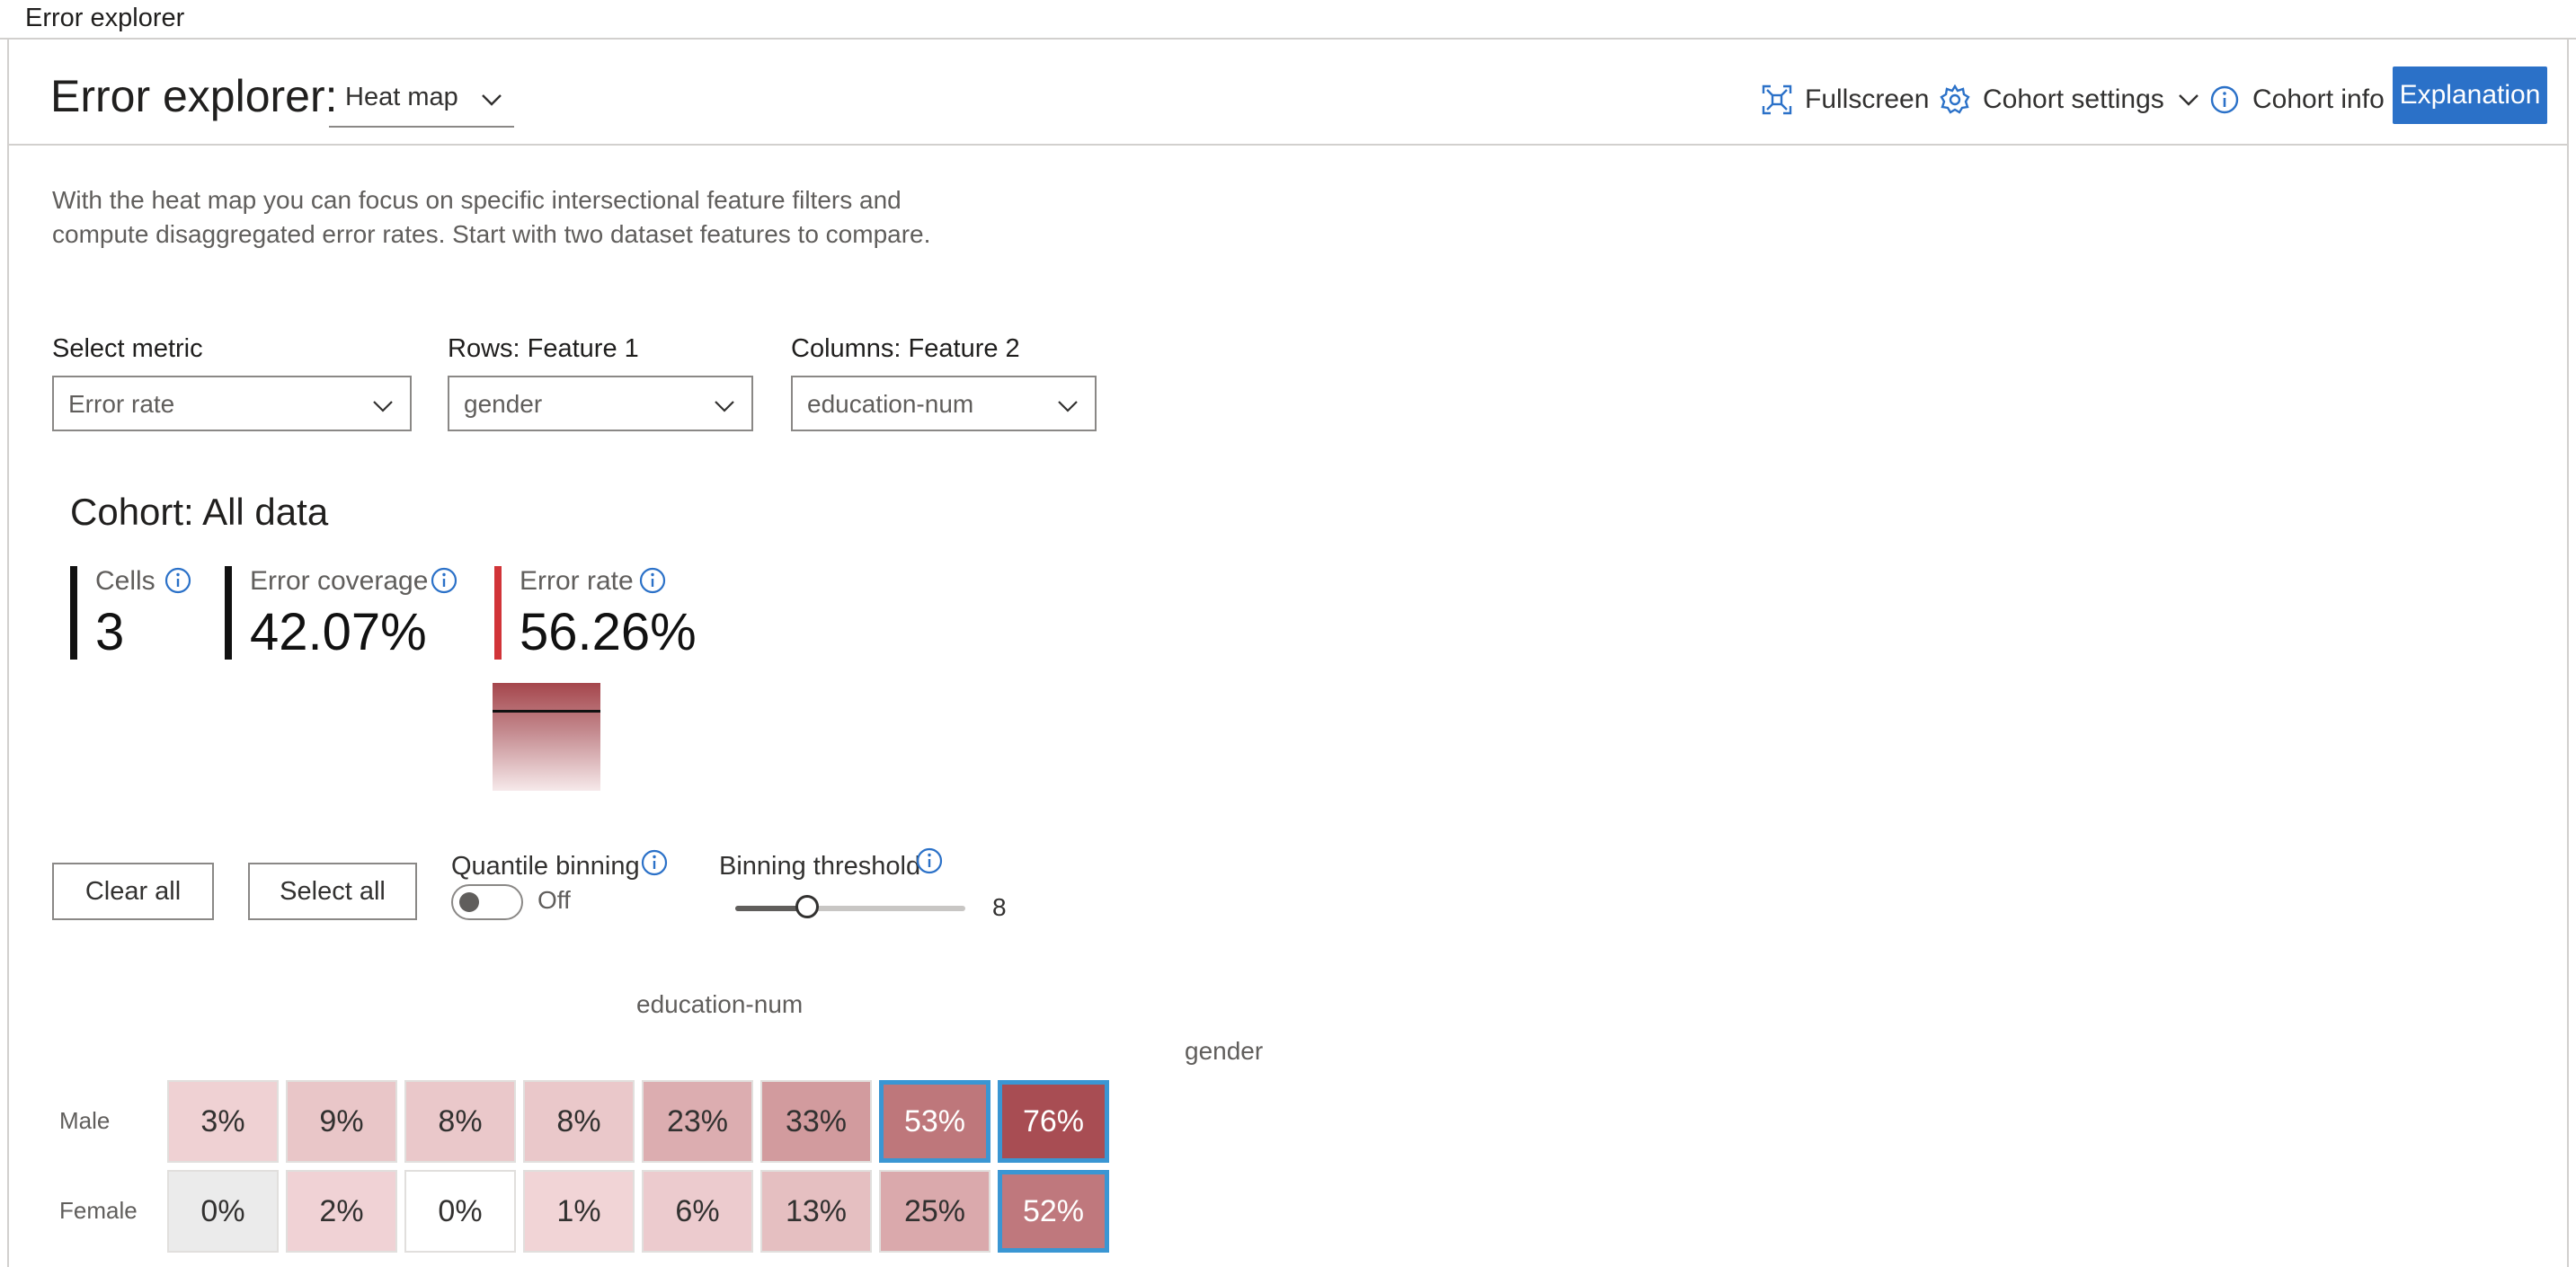  I want to click on heatmap-cell: 53%, so click(934, 1121).